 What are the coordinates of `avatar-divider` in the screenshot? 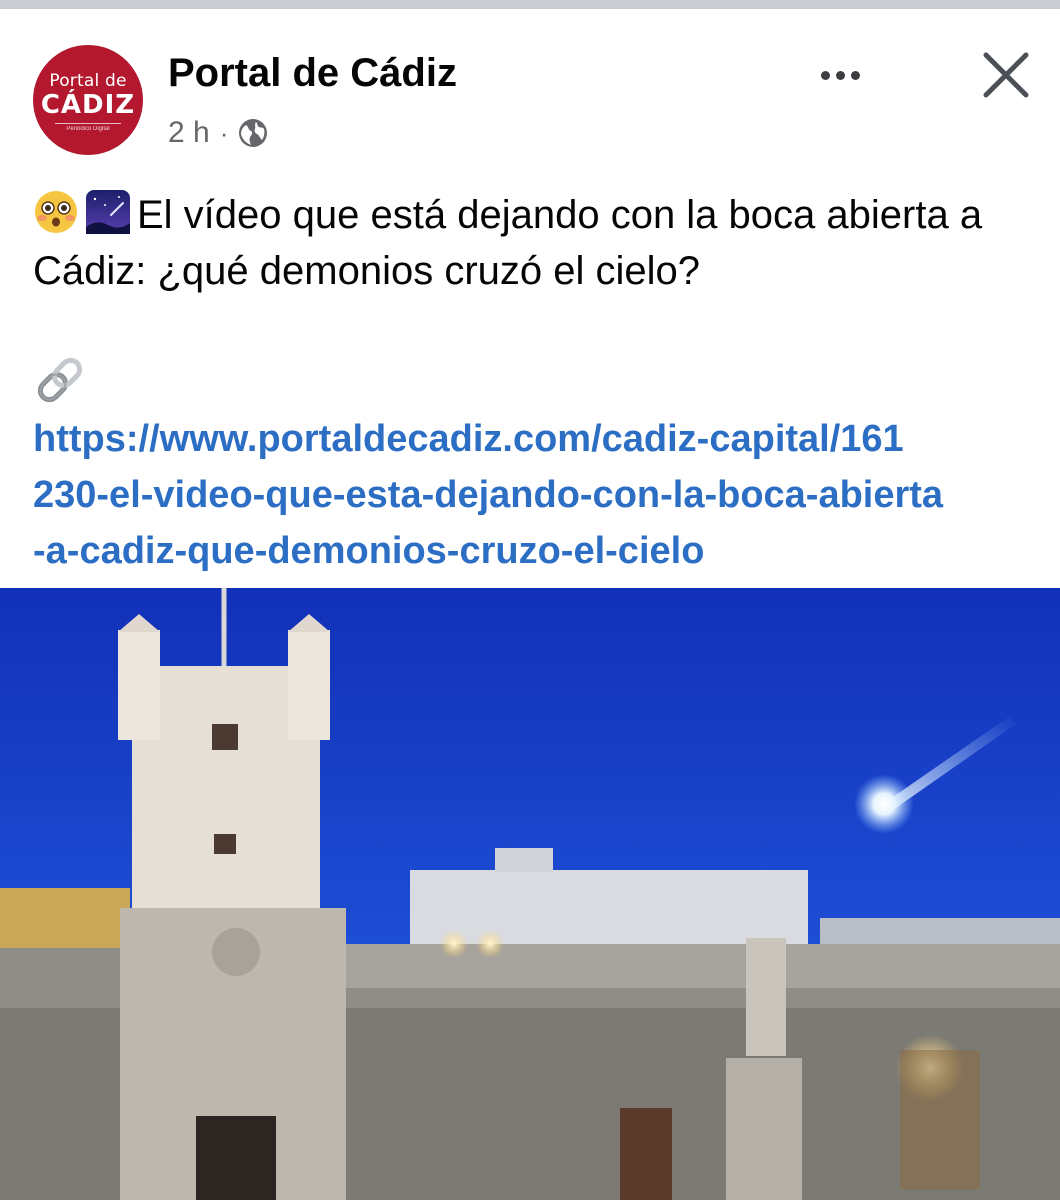 It's located at (88, 123).